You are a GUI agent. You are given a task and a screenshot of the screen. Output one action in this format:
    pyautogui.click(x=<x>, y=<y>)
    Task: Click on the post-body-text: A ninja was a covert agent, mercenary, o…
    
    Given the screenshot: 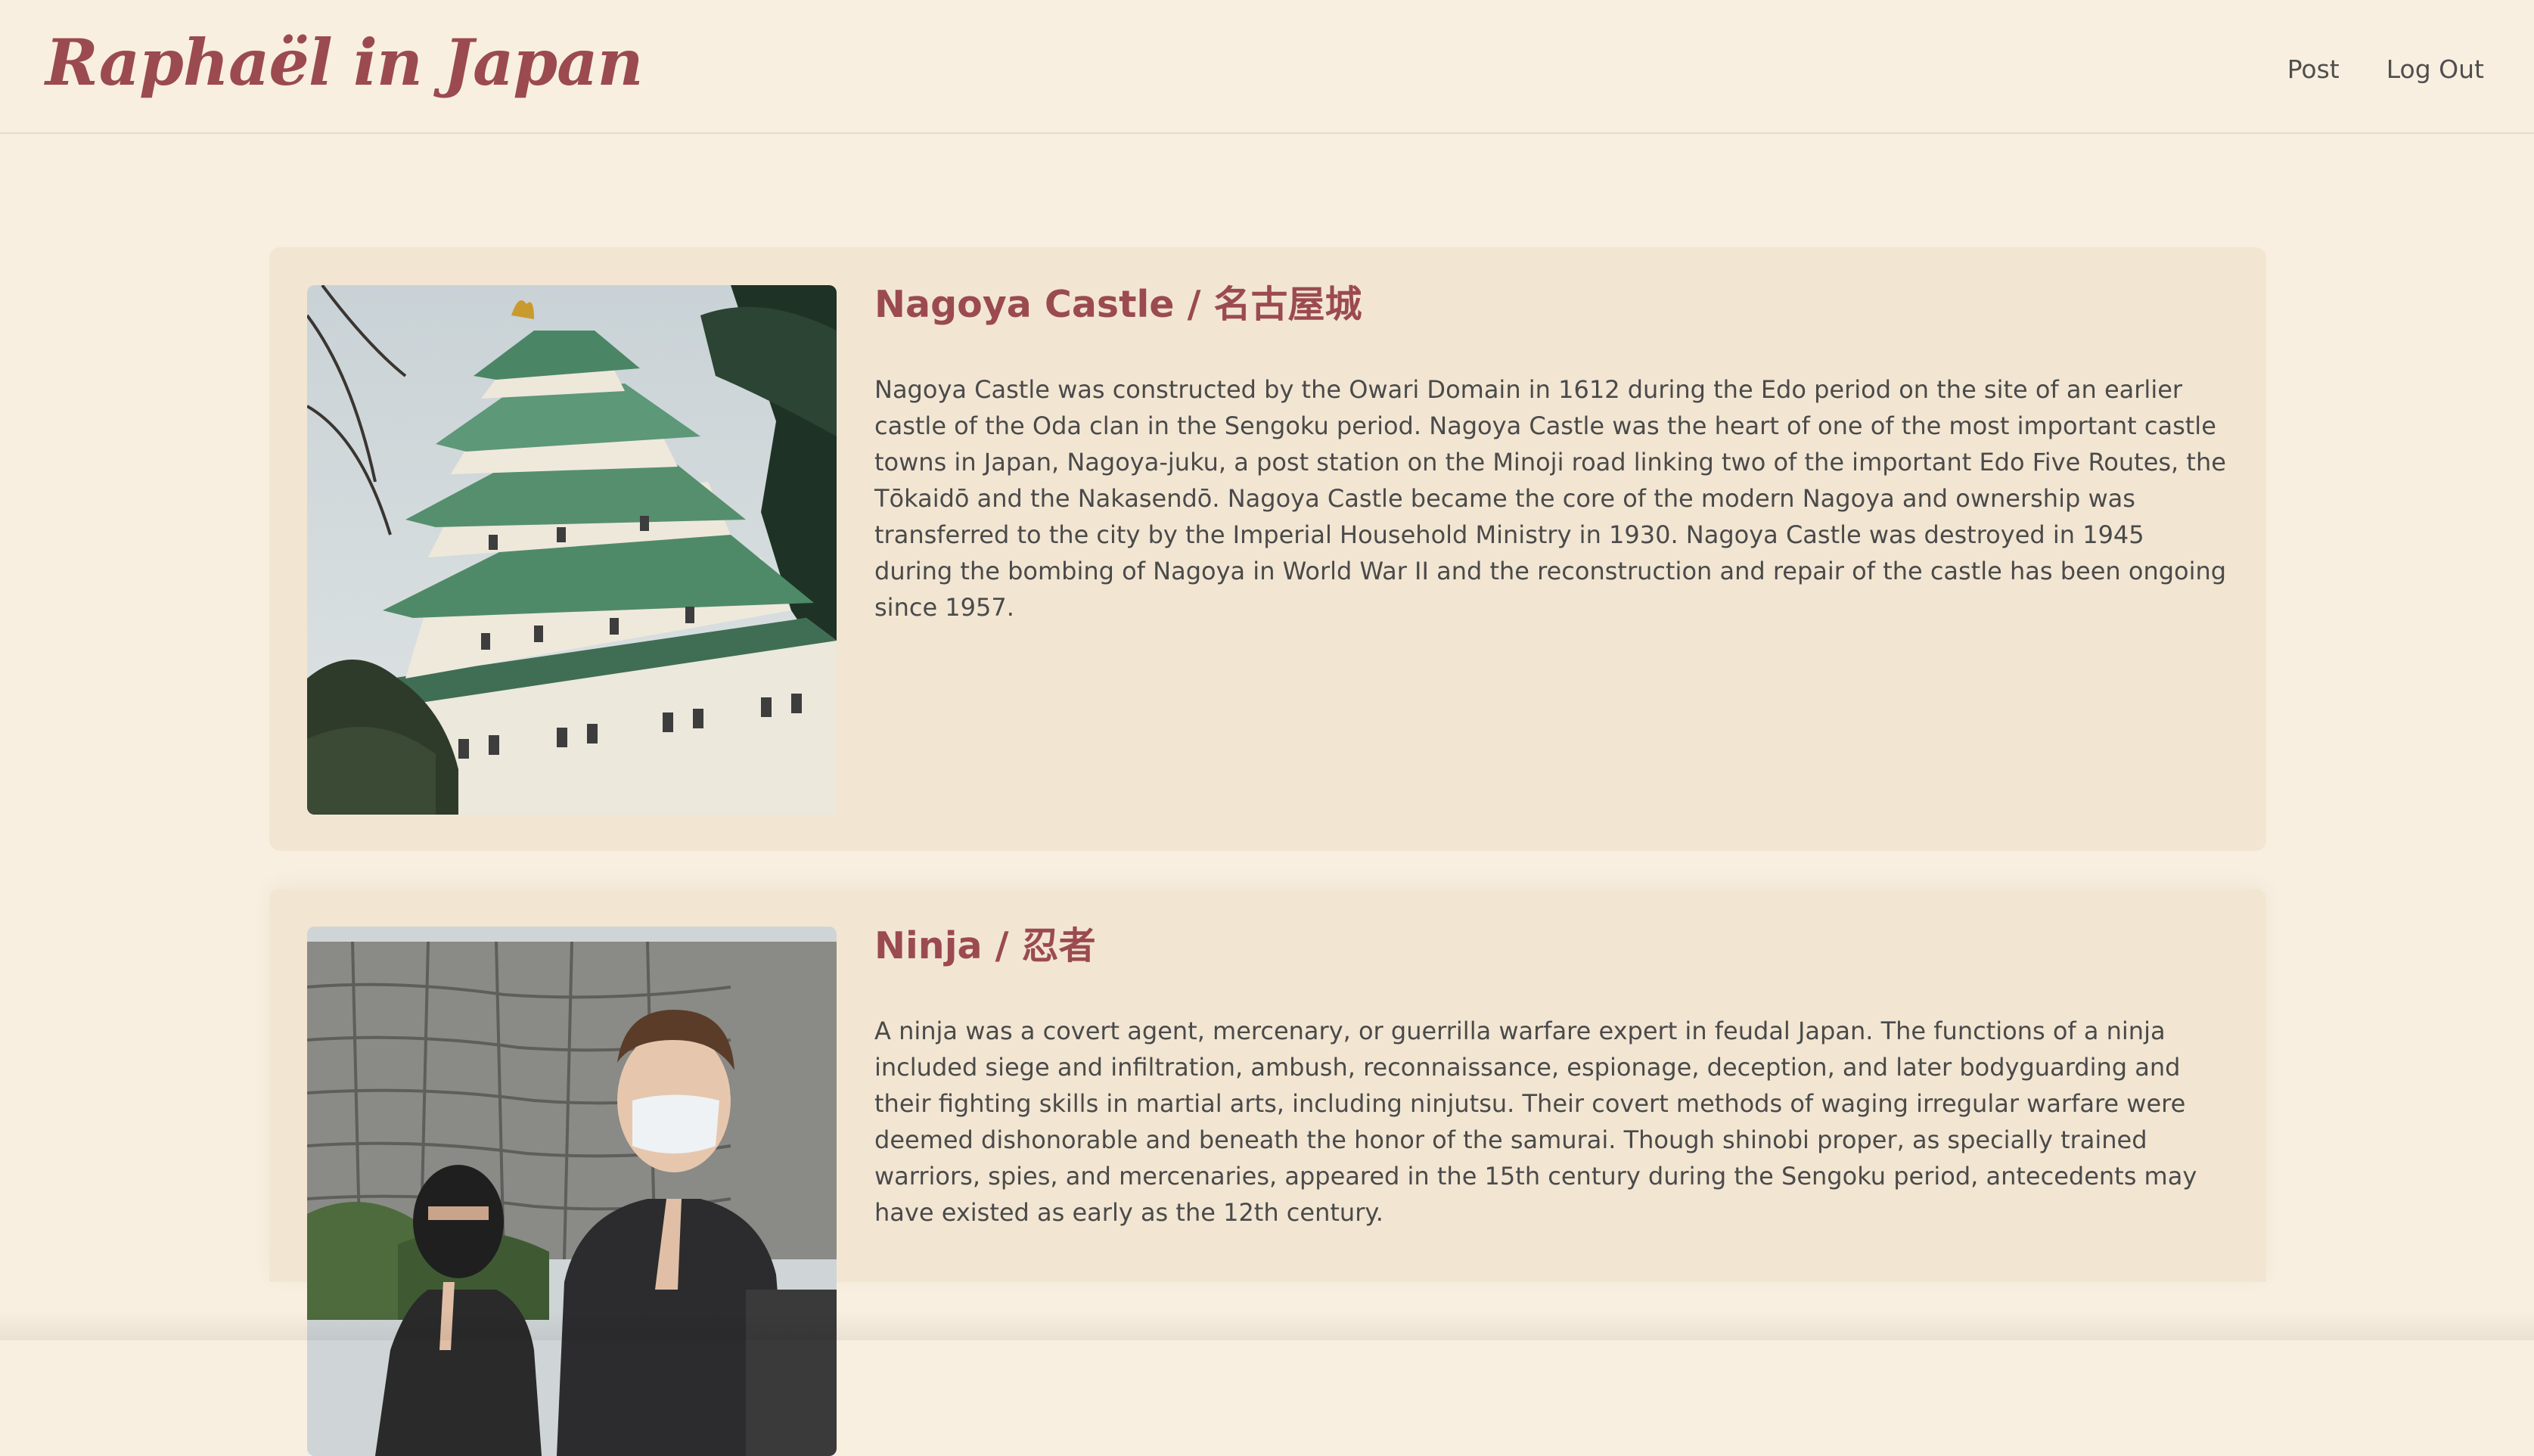 What is the action you would take?
    pyautogui.click(x=1535, y=1121)
    